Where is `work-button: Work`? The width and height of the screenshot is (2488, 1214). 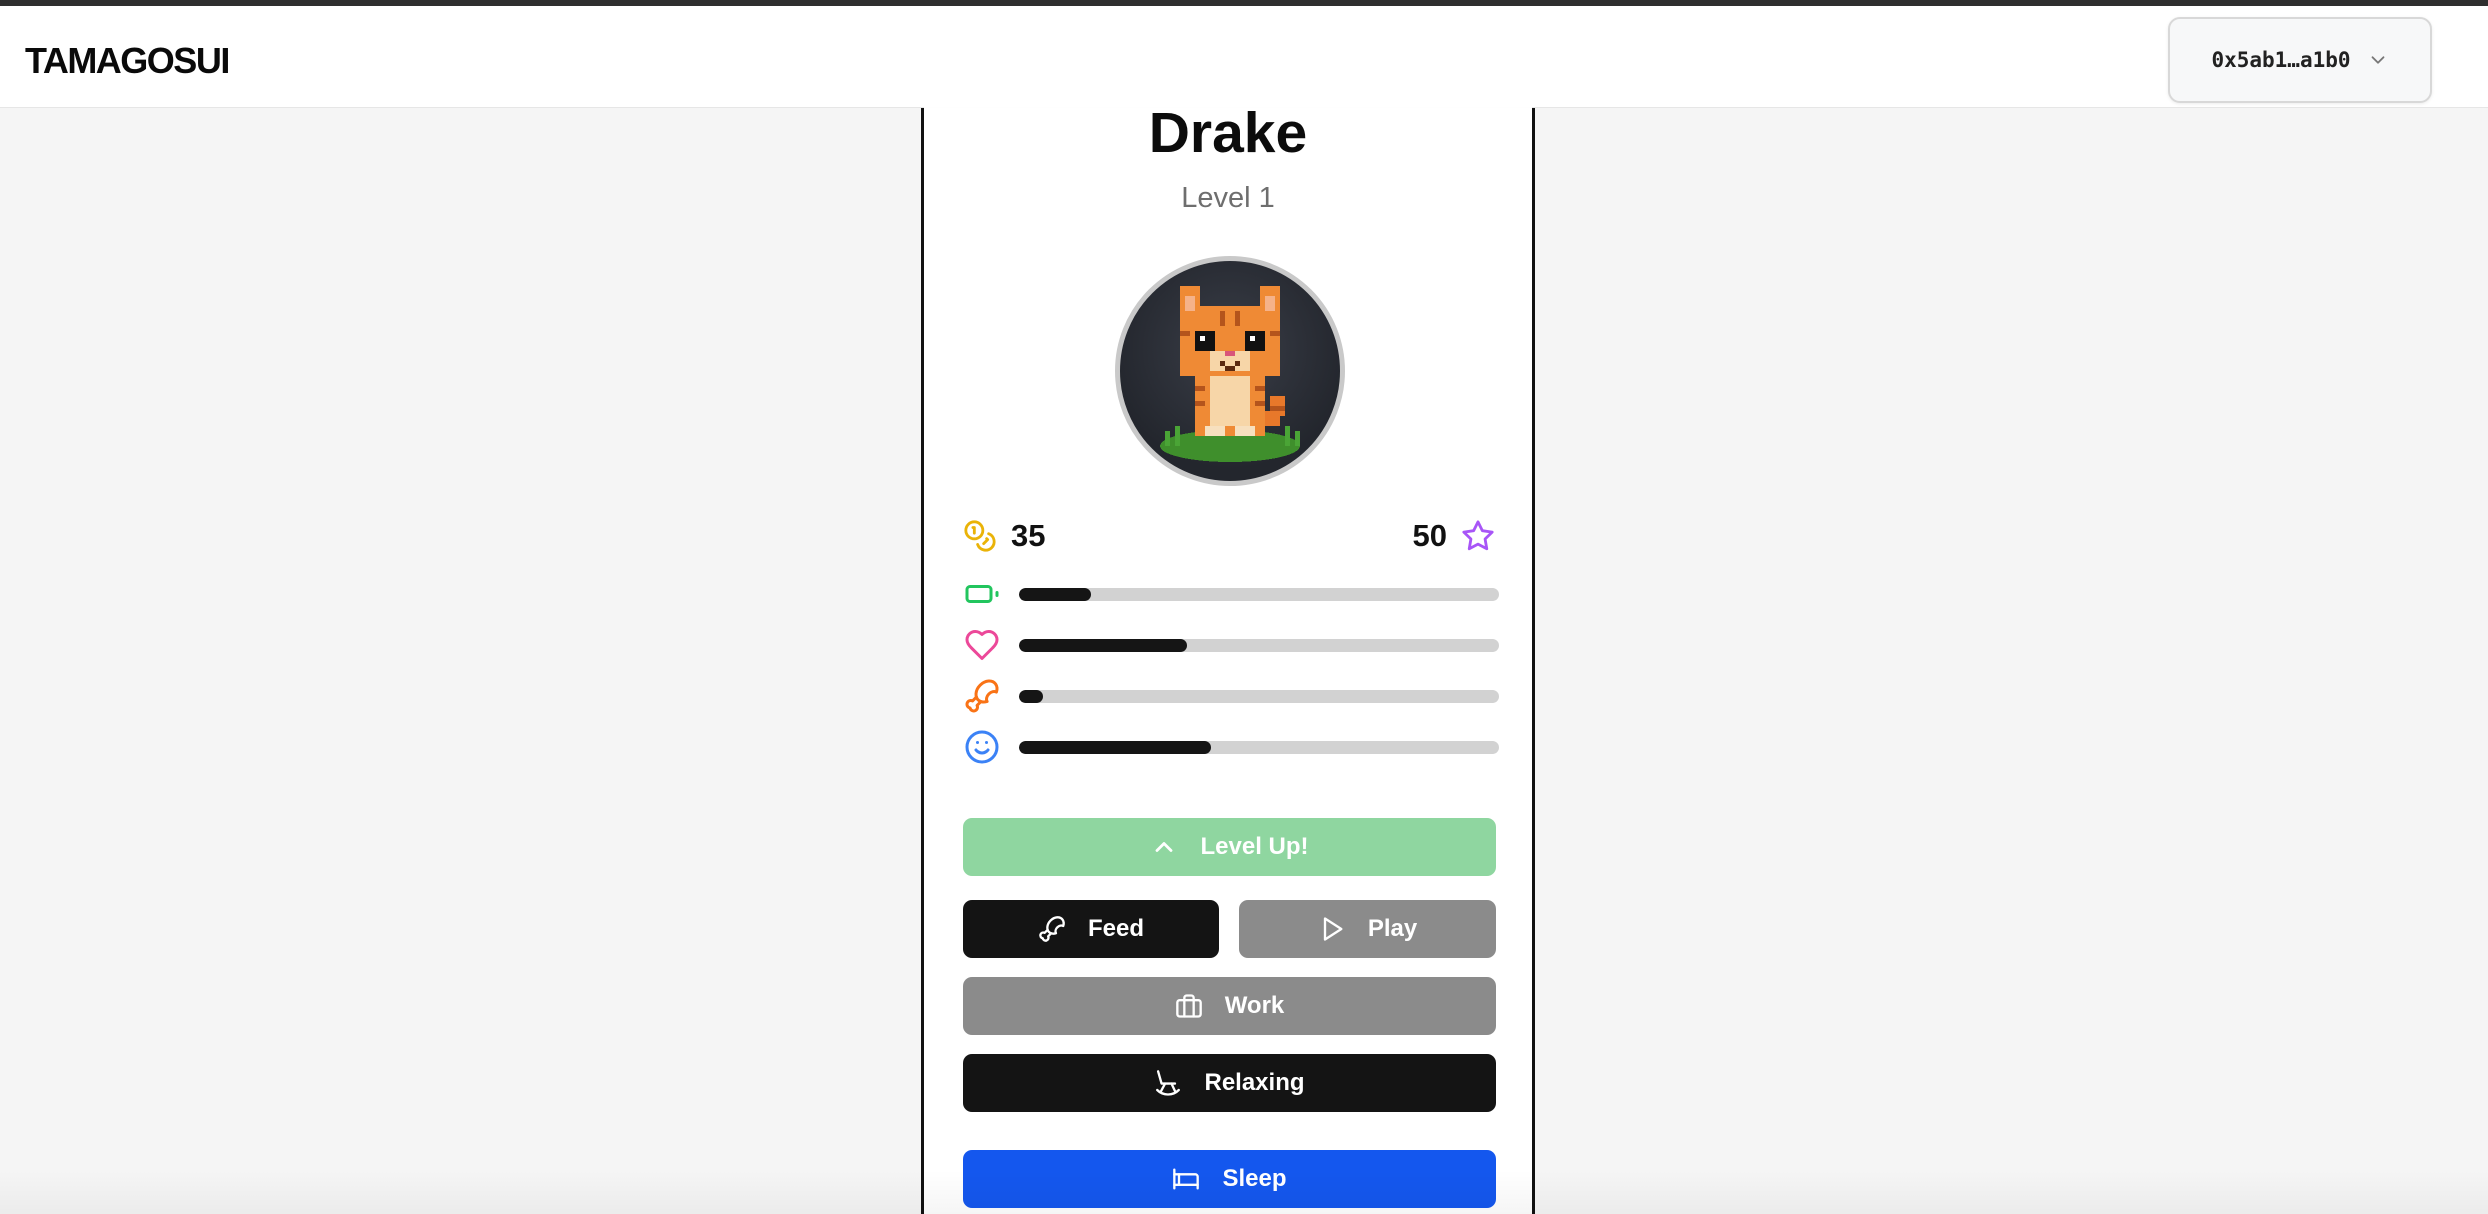 work-button: Work is located at coordinates (1229, 1006).